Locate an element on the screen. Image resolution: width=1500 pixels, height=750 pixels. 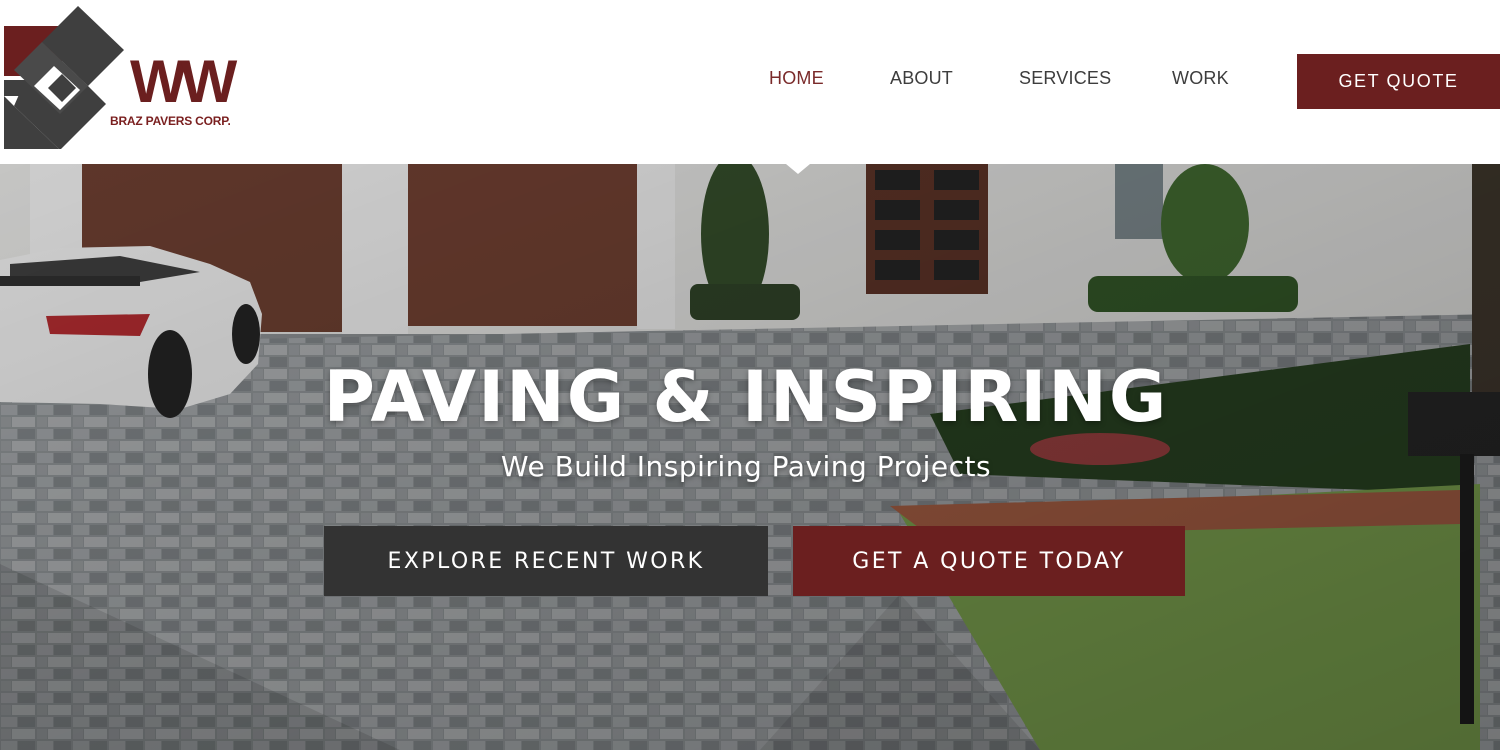
explore-recent-work-button: EXPLORE RECENT WORK is located at coordinates (546, 561).